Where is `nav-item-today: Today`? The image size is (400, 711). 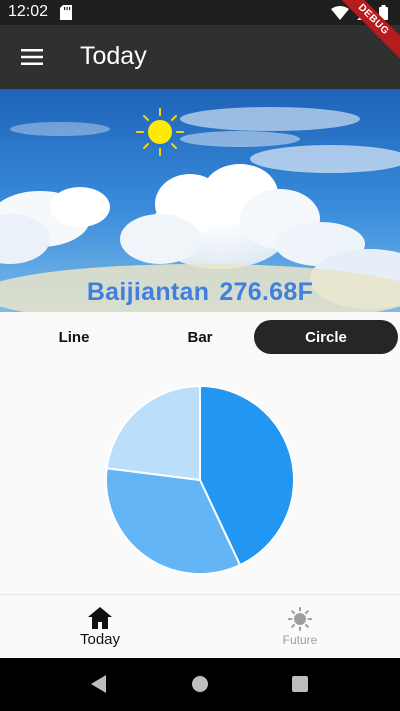
nav-item-today: Today is located at coordinates (100, 627).